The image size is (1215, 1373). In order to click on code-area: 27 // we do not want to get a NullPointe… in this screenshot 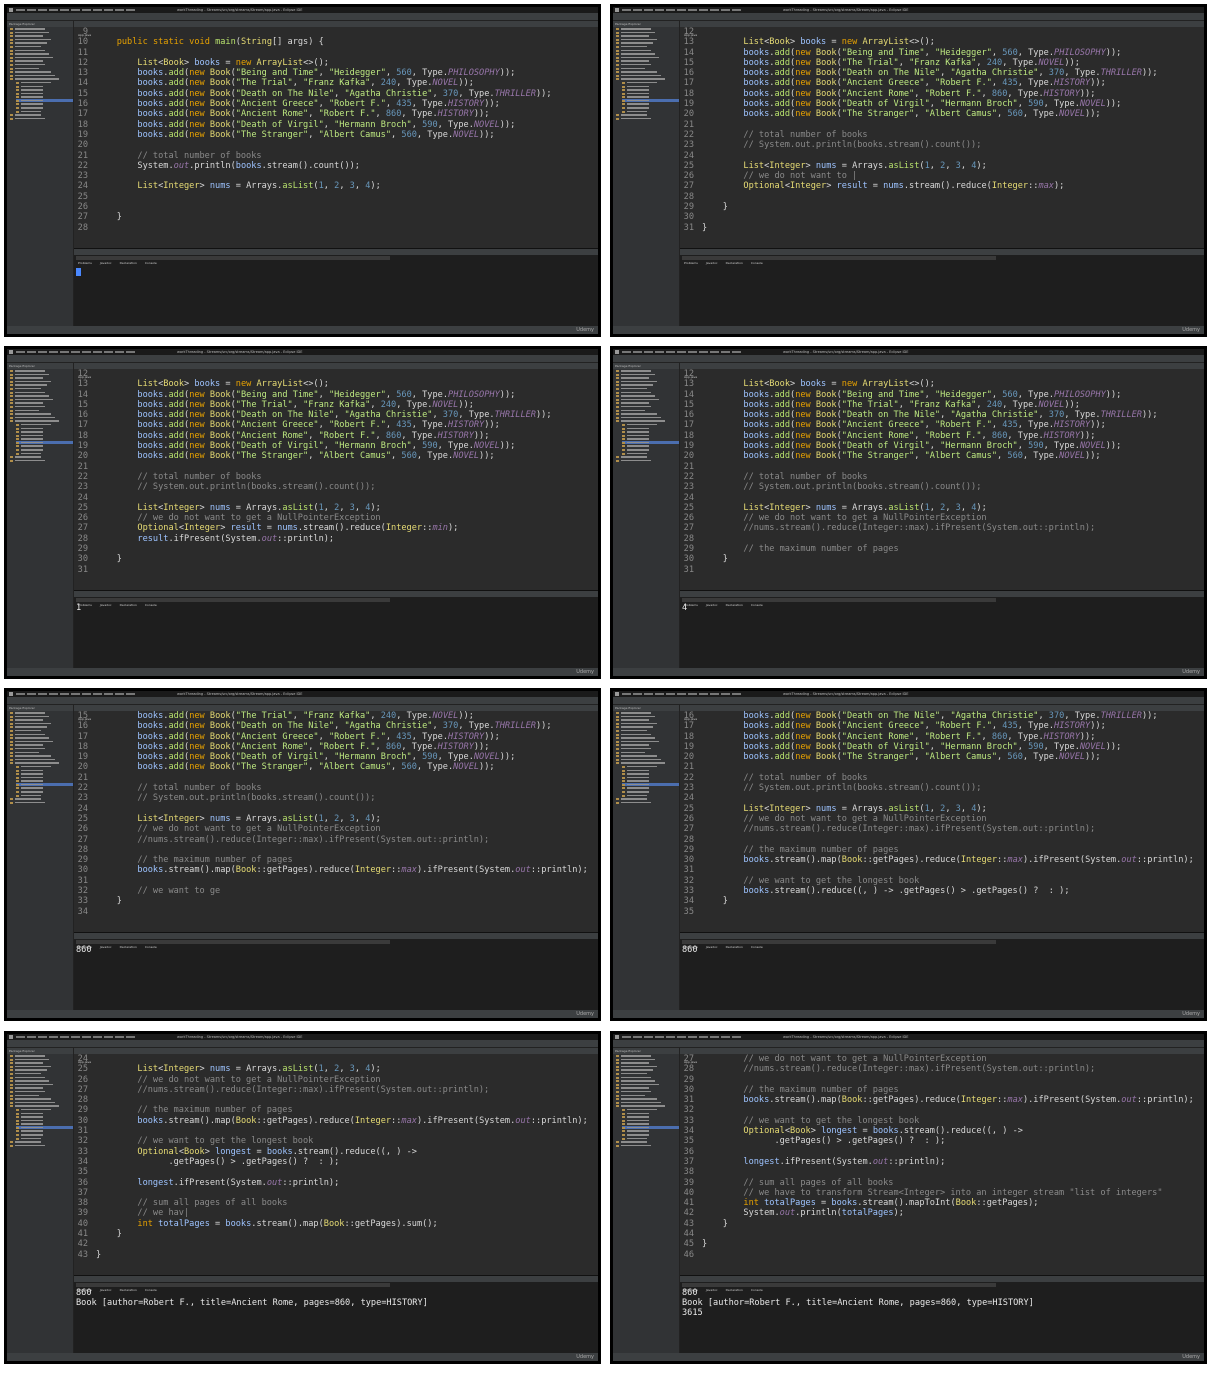, I will do `click(942, 1164)`.